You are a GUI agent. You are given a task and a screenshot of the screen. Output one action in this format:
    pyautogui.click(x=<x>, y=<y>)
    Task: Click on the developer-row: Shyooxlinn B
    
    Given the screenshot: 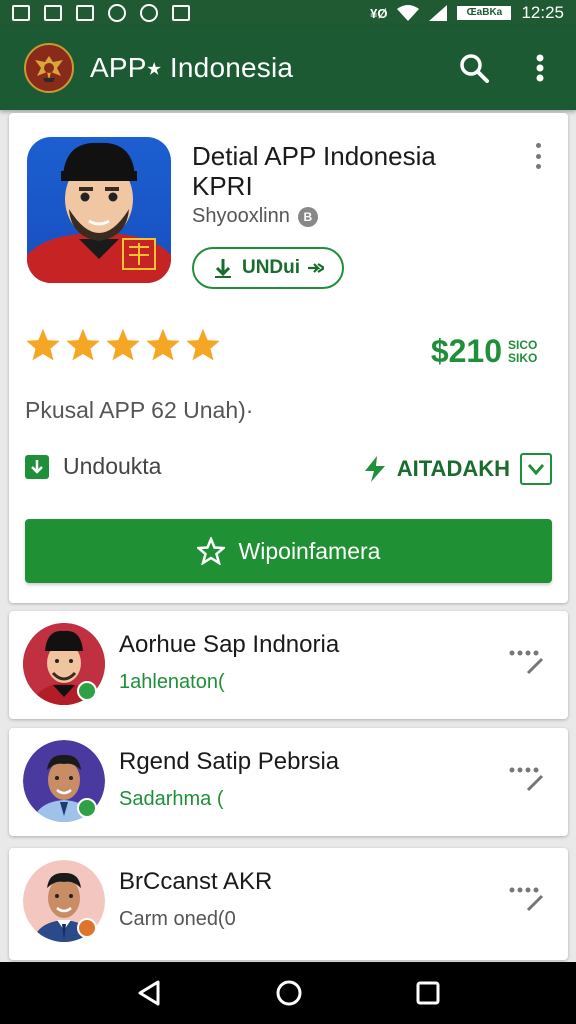 What is the action you would take?
    pyautogui.click(x=255, y=216)
    